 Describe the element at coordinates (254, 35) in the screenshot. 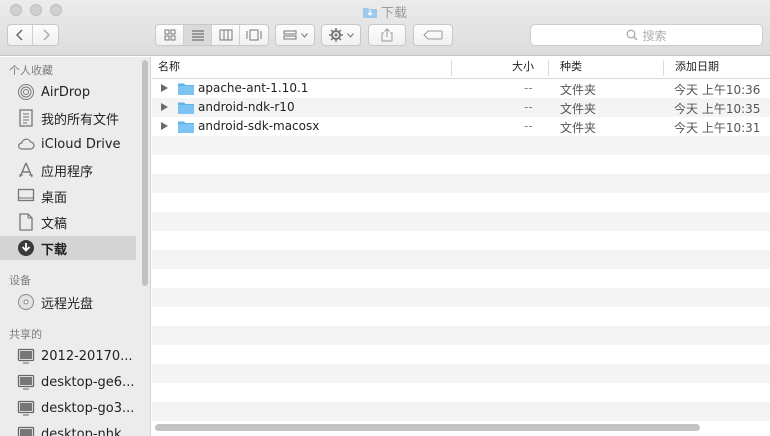

I see `gallery-view-button` at that location.